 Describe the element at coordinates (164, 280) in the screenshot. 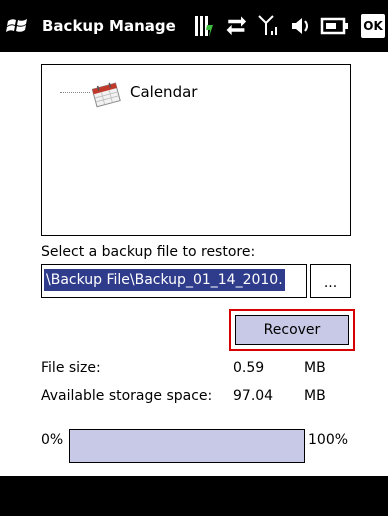

I see `backup-file-path-text: \Backup File\Backup_01_14_2010.` at that location.